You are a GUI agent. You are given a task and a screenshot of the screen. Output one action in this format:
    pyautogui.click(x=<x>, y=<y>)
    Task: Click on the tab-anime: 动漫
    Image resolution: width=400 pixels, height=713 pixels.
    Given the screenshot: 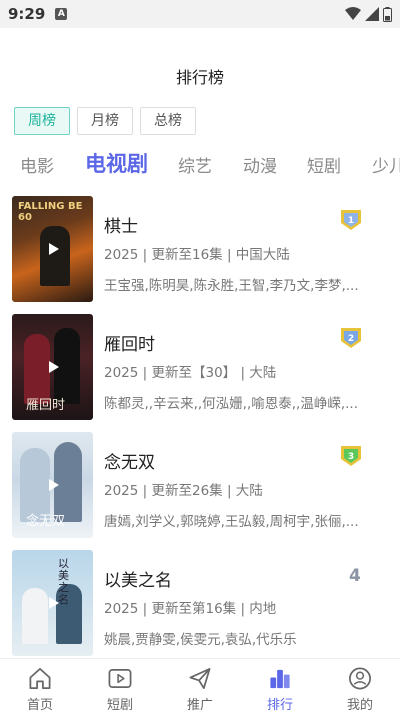 What is the action you would take?
    pyautogui.click(x=260, y=164)
    